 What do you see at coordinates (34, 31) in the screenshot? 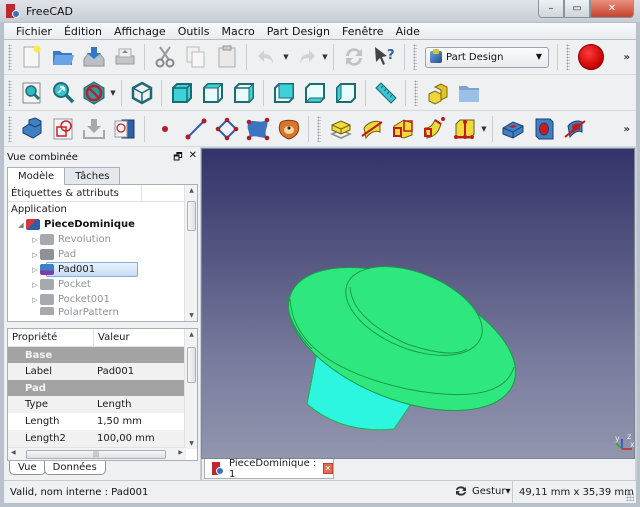
I see `menu-fichier: Fichier` at bounding box center [34, 31].